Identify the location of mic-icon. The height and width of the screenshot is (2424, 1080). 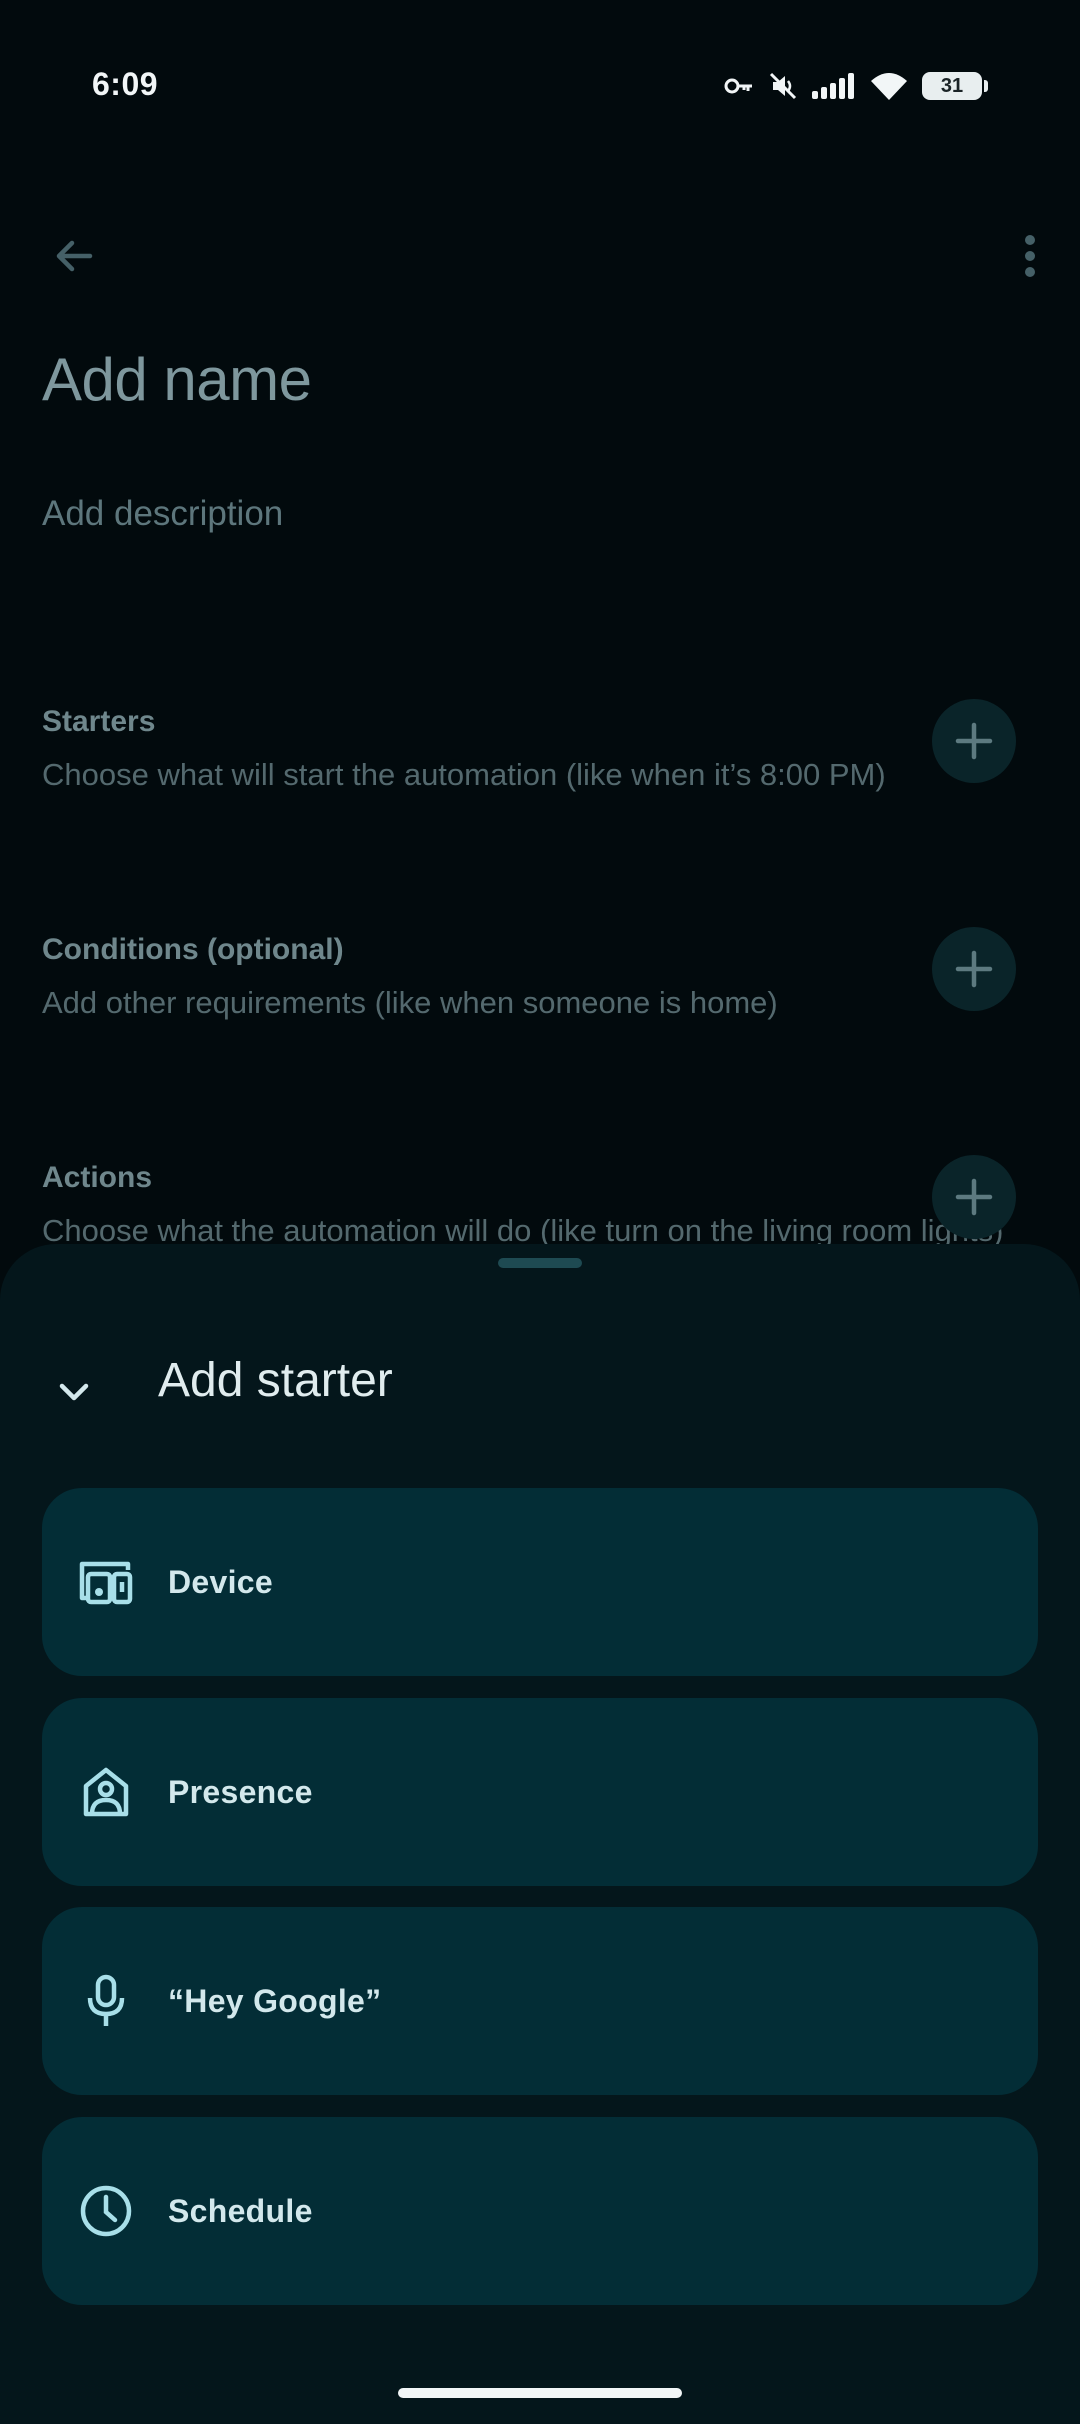
(106, 2001).